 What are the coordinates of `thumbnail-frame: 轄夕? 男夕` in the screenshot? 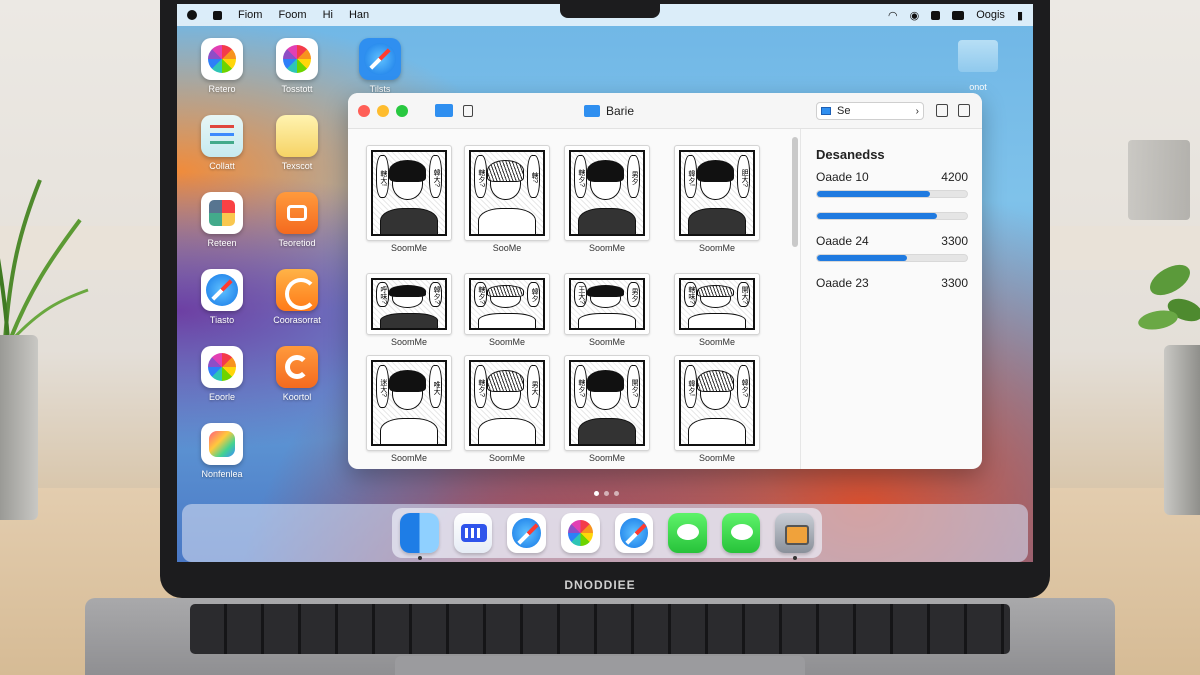 It's located at (607, 193).